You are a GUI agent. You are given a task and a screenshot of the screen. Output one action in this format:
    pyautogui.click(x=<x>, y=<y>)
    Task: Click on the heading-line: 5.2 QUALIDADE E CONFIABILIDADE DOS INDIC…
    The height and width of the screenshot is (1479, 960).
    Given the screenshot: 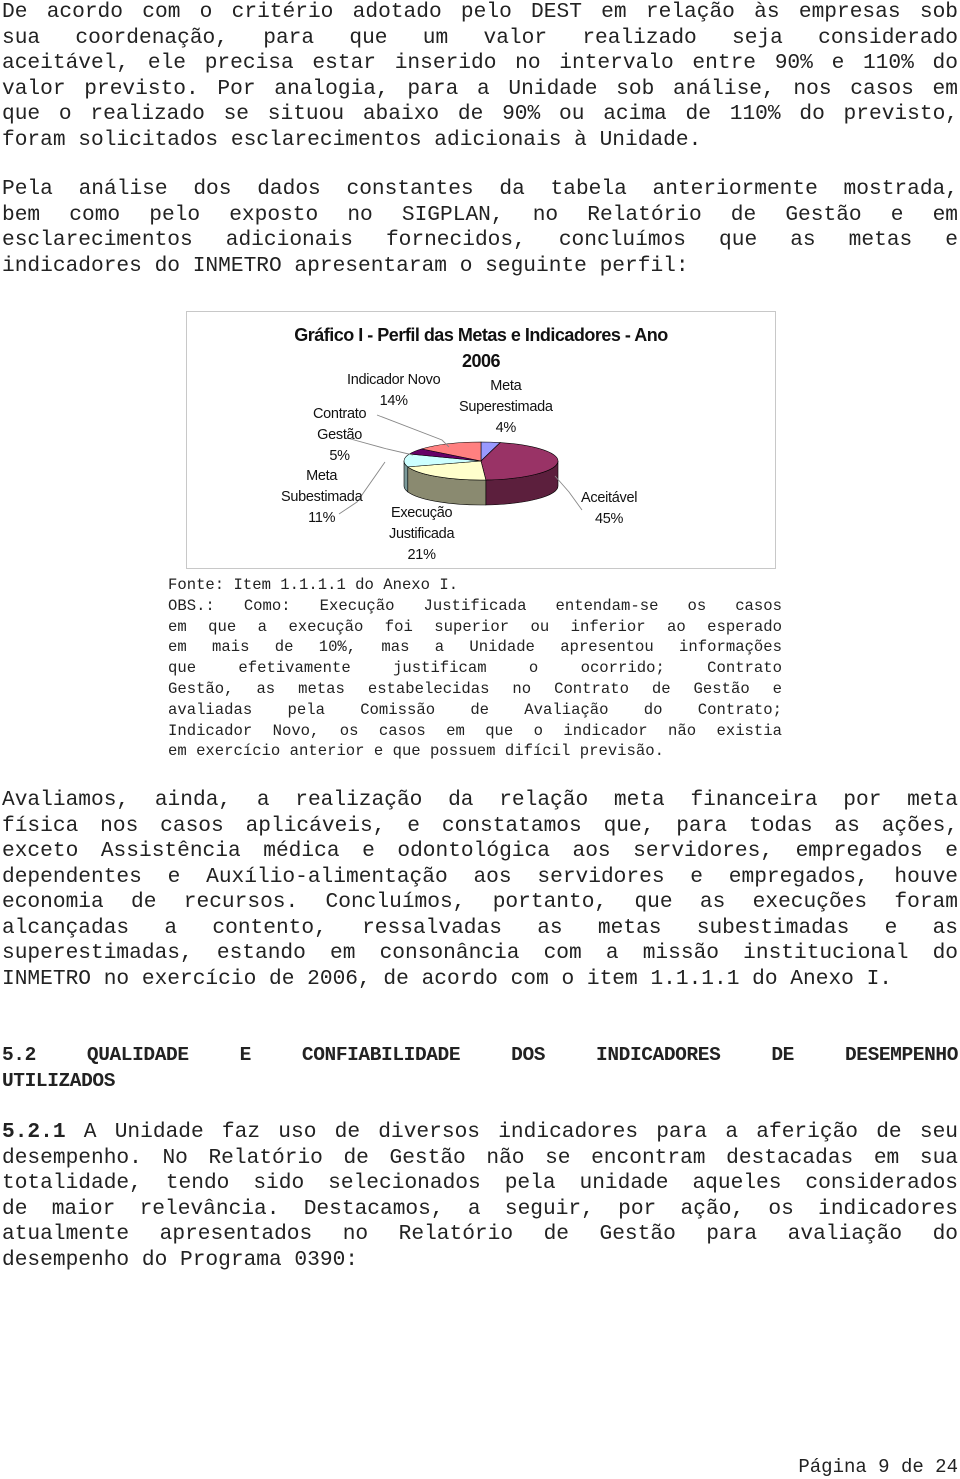 What is the action you would take?
    pyautogui.click(x=480, y=1055)
    